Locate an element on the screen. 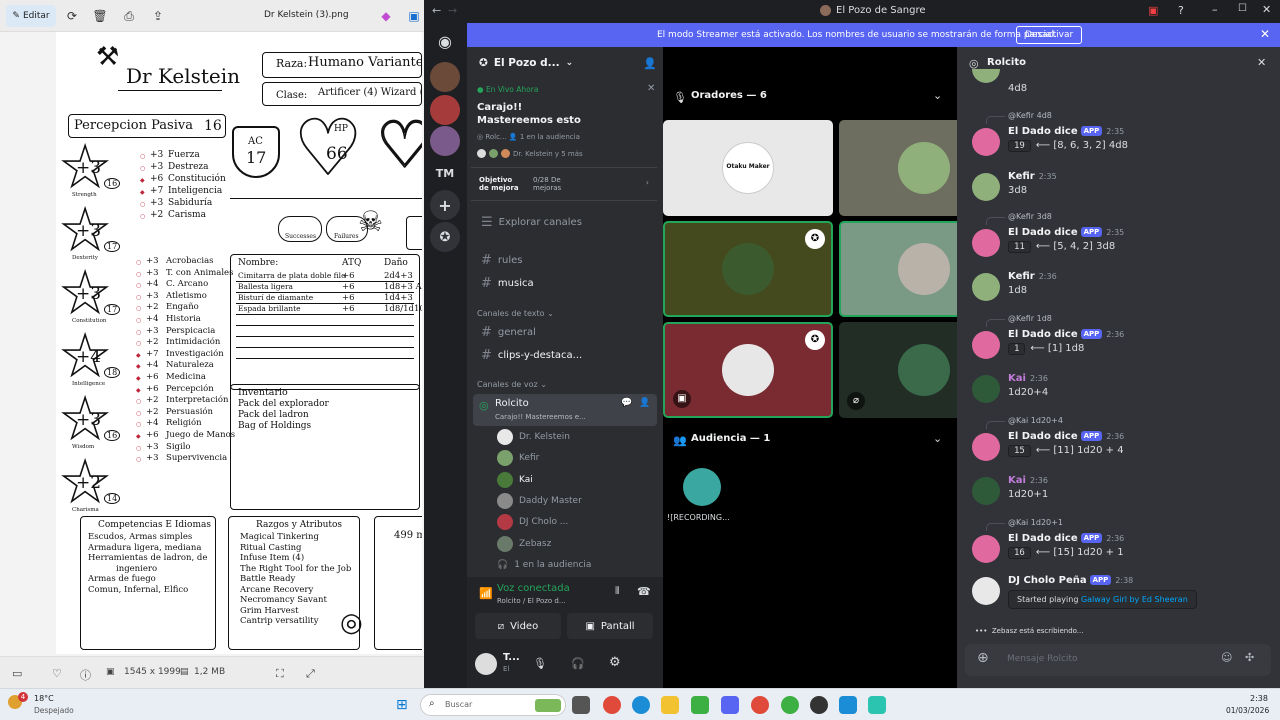  add-member-icon: 👤 is located at coordinates (644, 403).